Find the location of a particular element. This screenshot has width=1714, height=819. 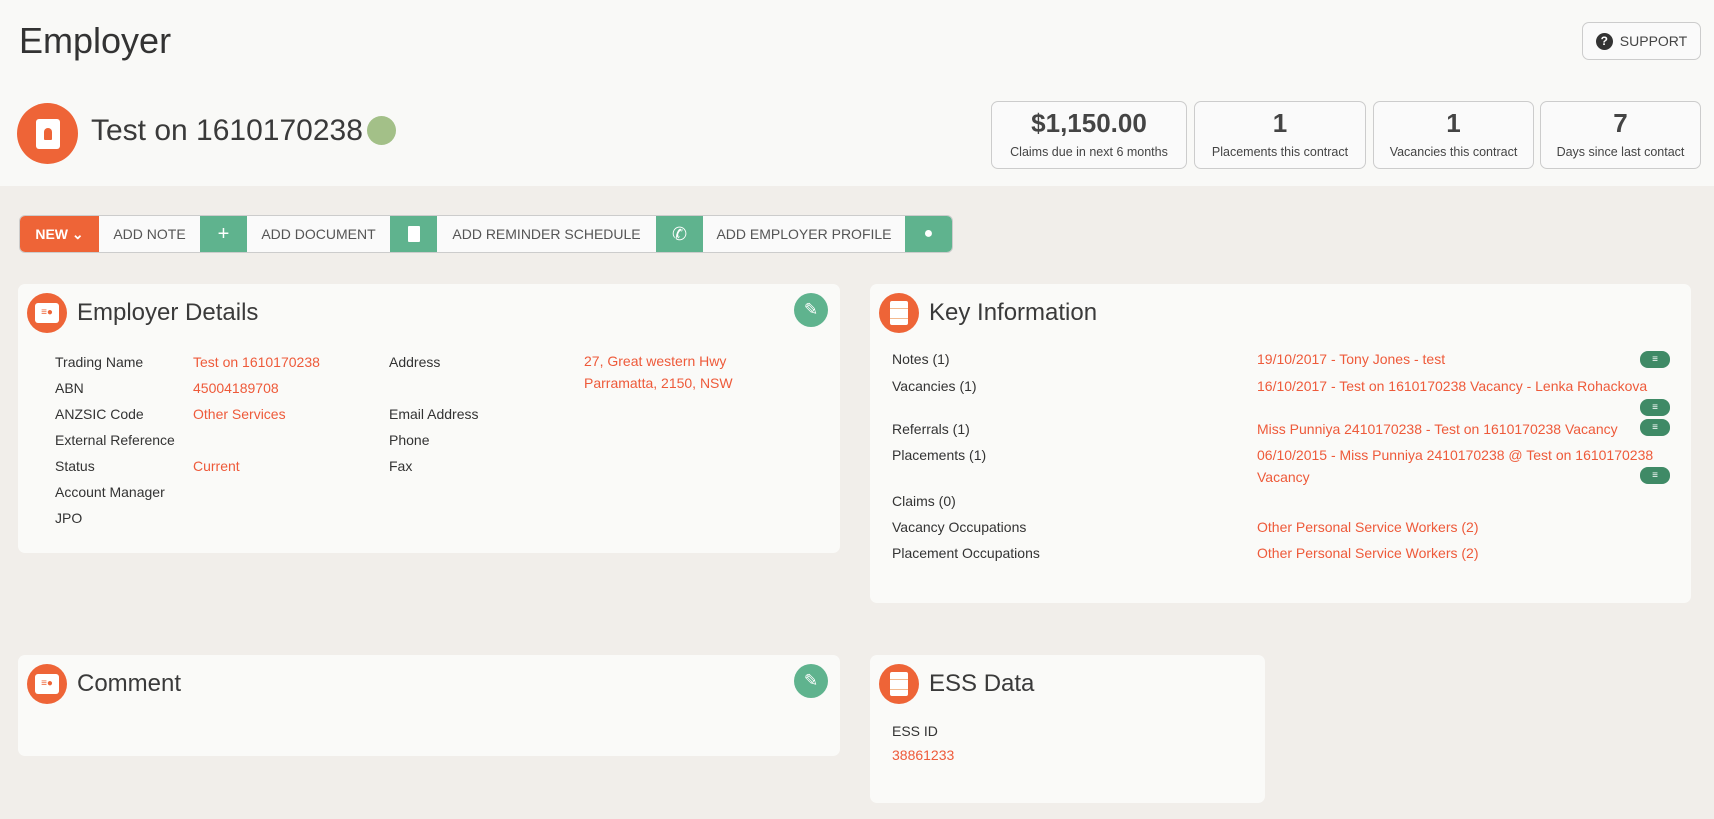

field-label: JPO is located at coordinates (69, 518).